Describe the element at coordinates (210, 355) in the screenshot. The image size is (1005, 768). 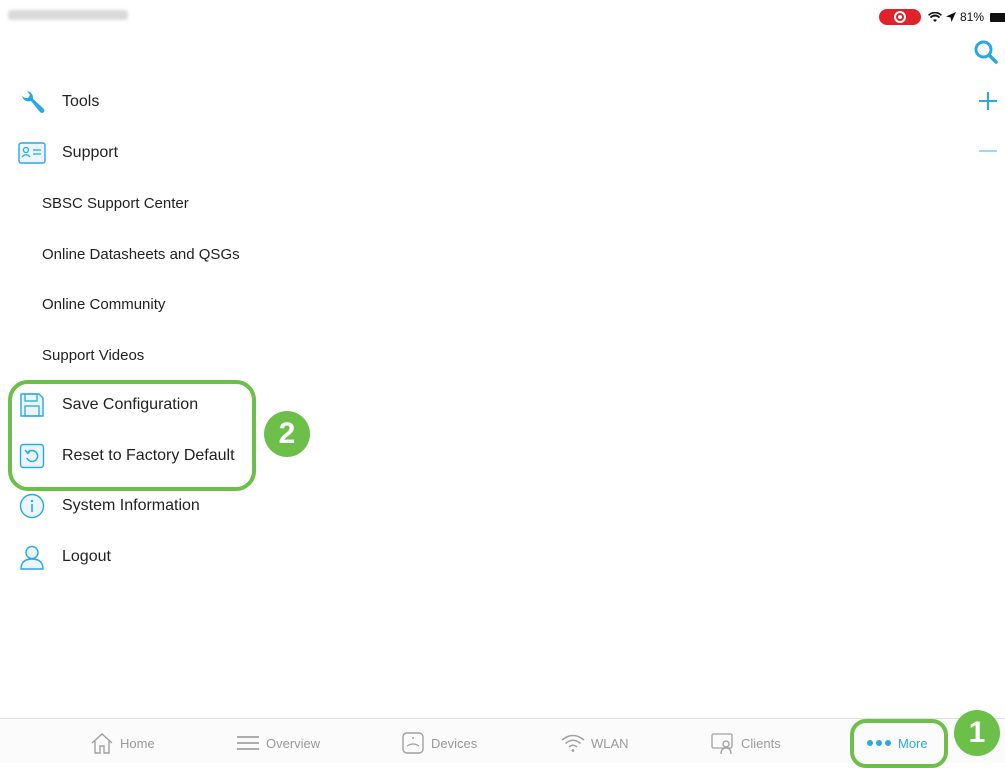
I see `menu-item-support-videos: Support Videos` at that location.